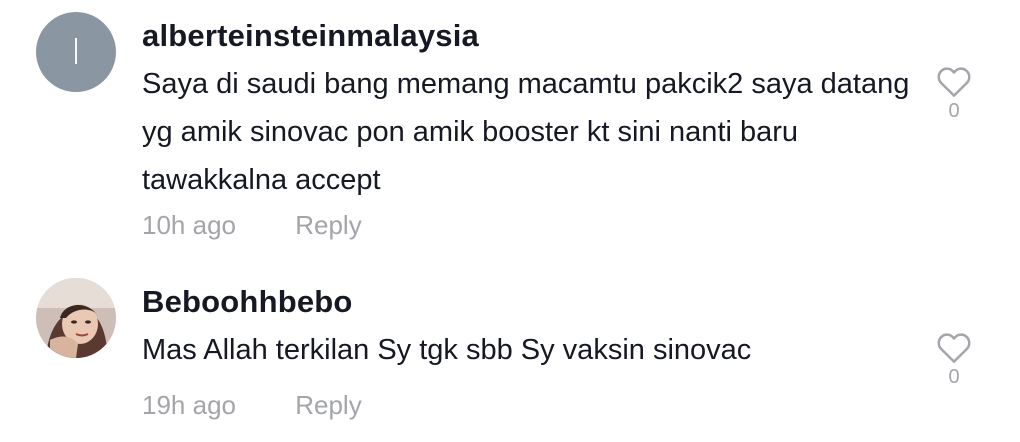 Image resolution: width=1020 pixels, height=442 pixels. I want to click on comment-username: alberteinsteinmalaysia, so click(310, 36).